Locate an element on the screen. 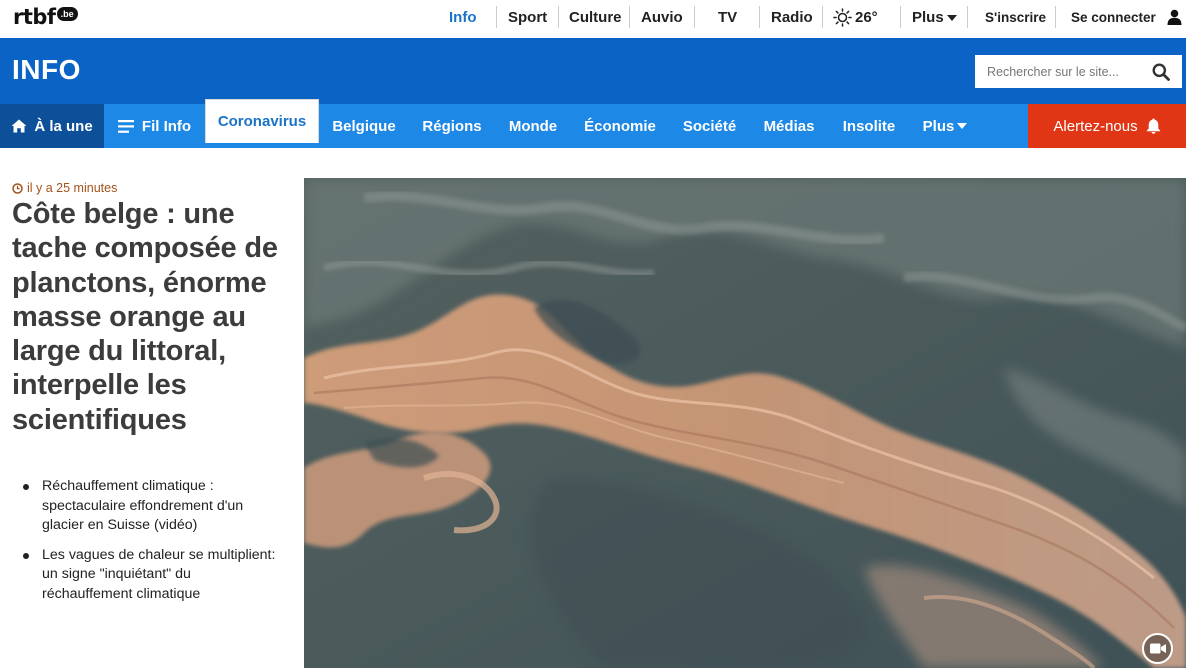 Image resolution: width=1186 pixels, height=668 pixels. rtbf-logo: rtbf .be is located at coordinates (45, 17).